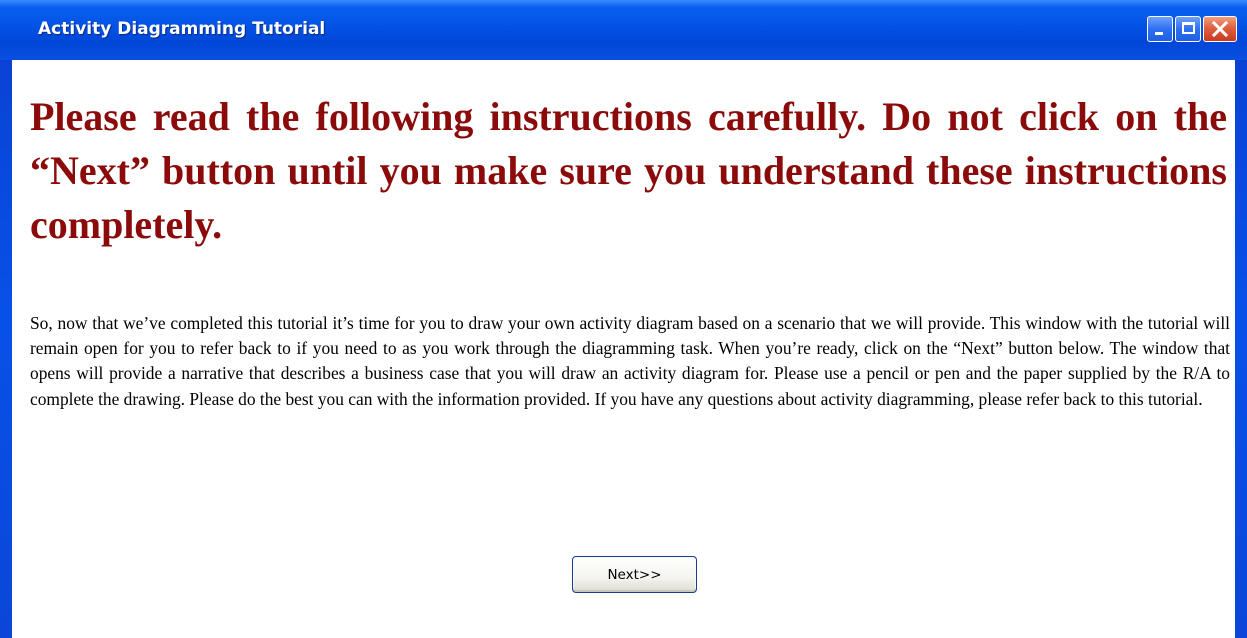  Describe the element at coordinates (623, 30) in the screenshot. I see `title-bar: Activity Diagramming Tutorial` at that location.